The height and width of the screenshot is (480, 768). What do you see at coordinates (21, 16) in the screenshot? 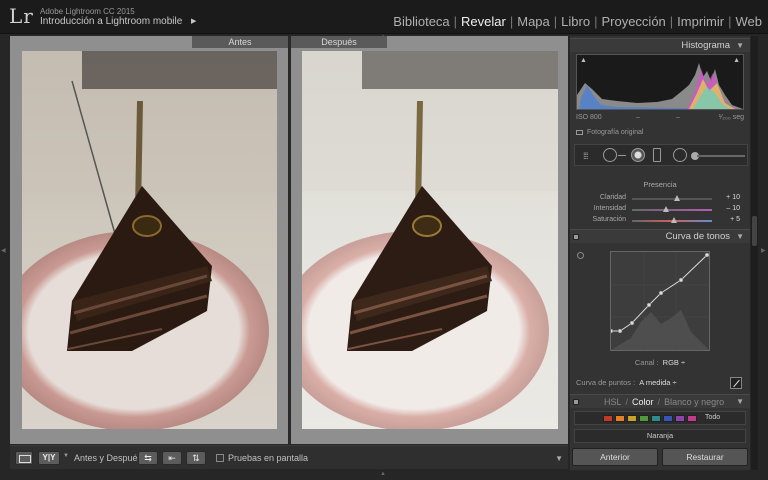
I see `lightroom-logo: Lr` at bounding box center [21, 16].